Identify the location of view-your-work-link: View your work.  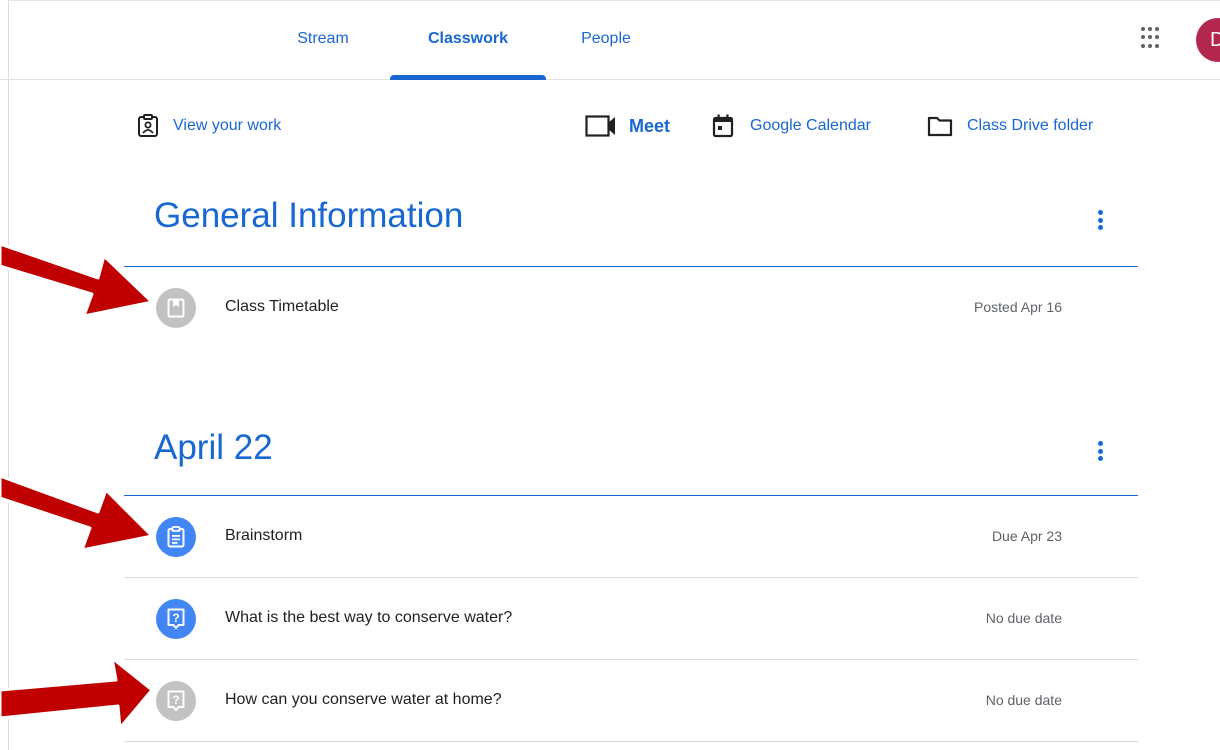
(209, 126).